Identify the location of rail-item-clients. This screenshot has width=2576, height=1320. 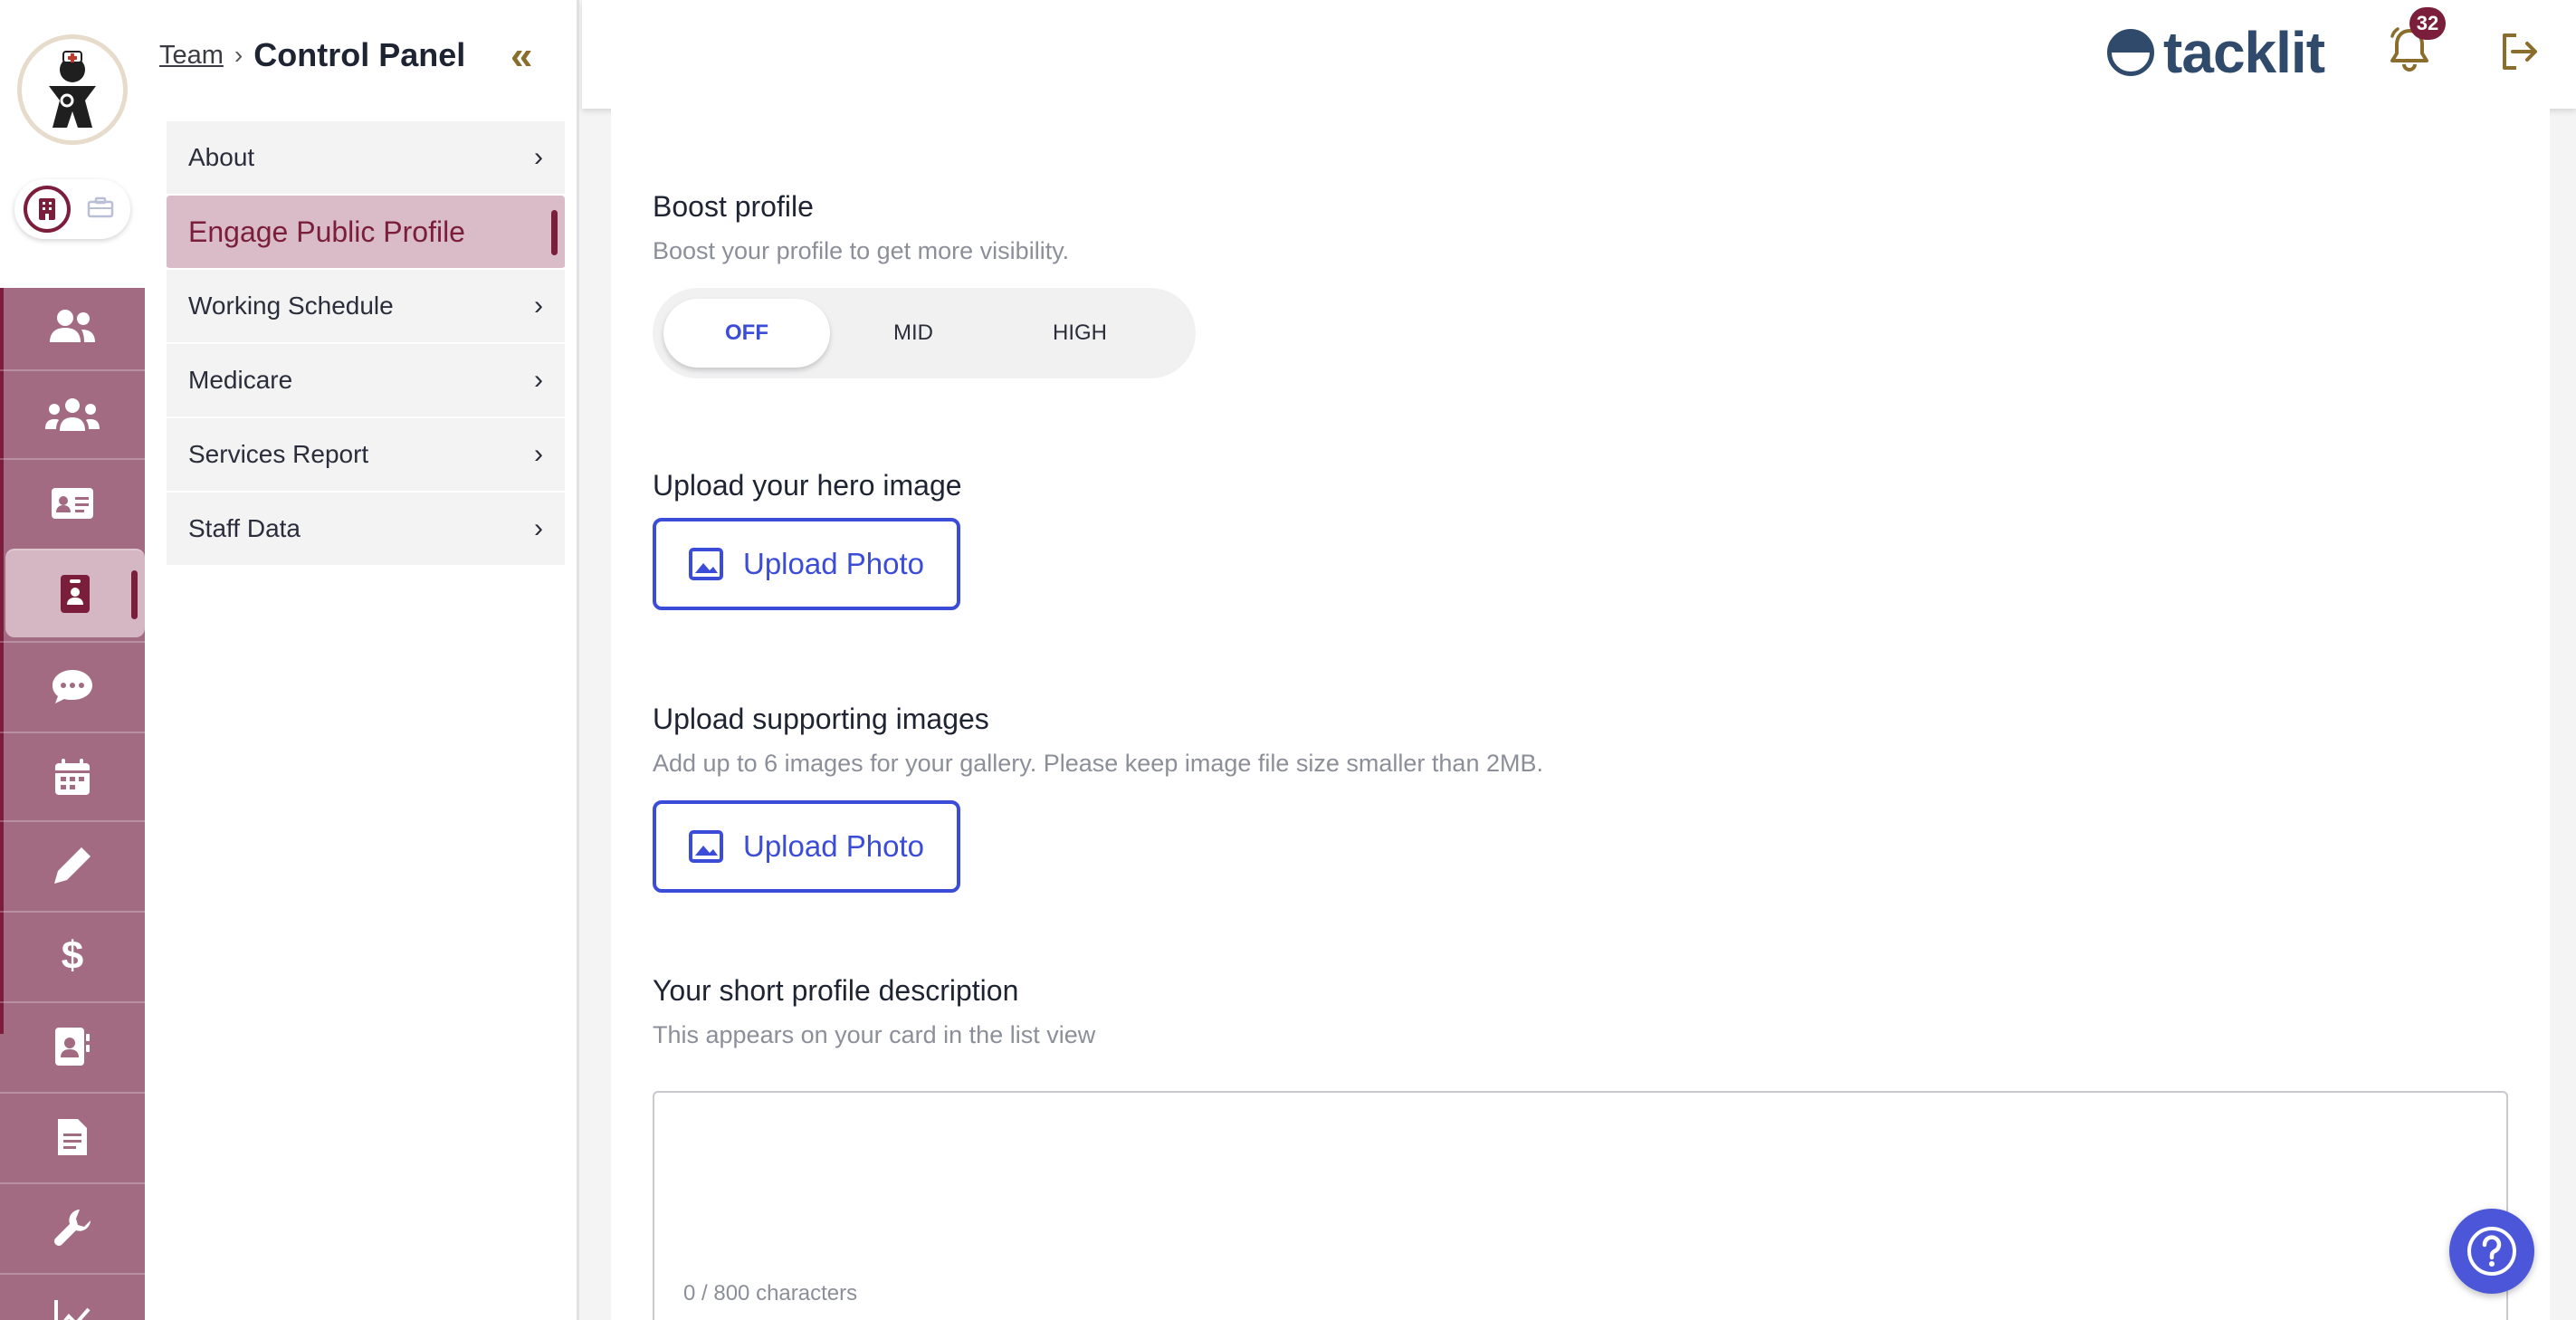
(72, 325).